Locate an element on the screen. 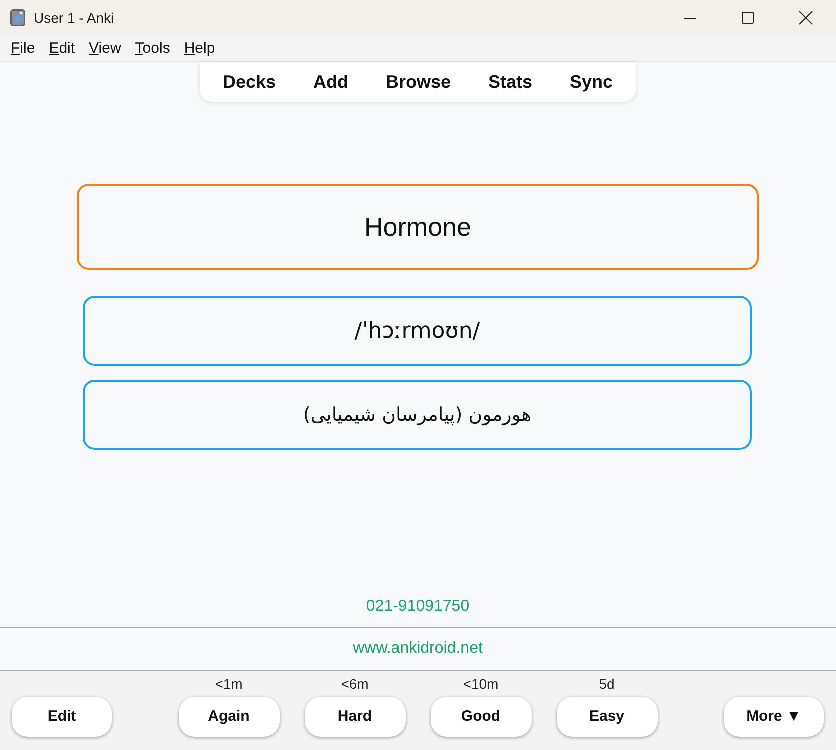 This screenshot has height=750, width=836. menu-item: Tools is located at coordinates (152, 49).